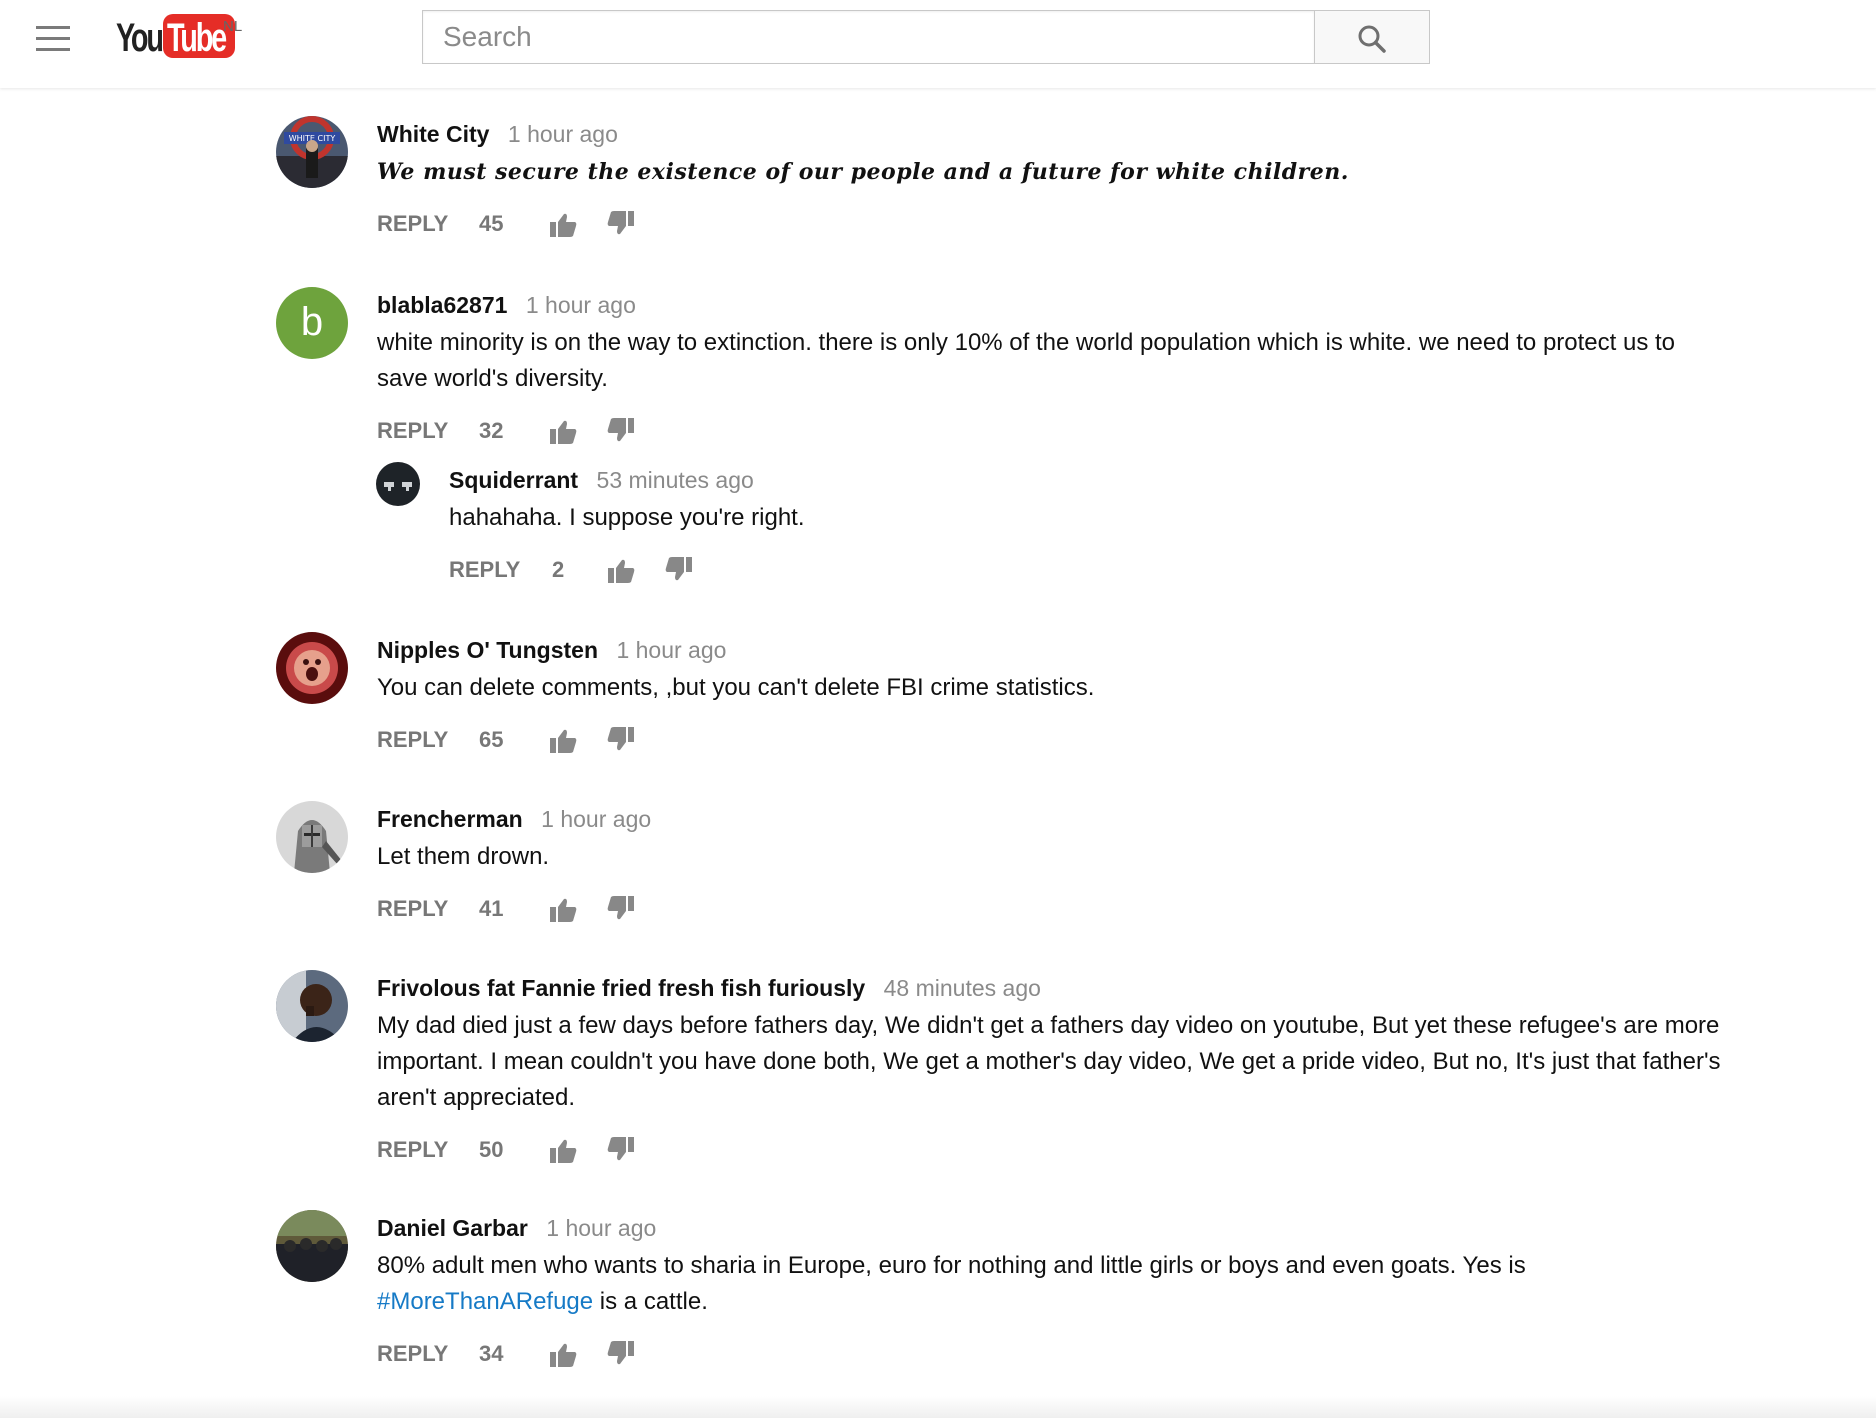 This screenshot has width=1876, height=1418. What do you see at coordinates (1051, 740) in the screenshot?
I see `comment-actions: REPLY 65` at bounding box center [1051, 740].